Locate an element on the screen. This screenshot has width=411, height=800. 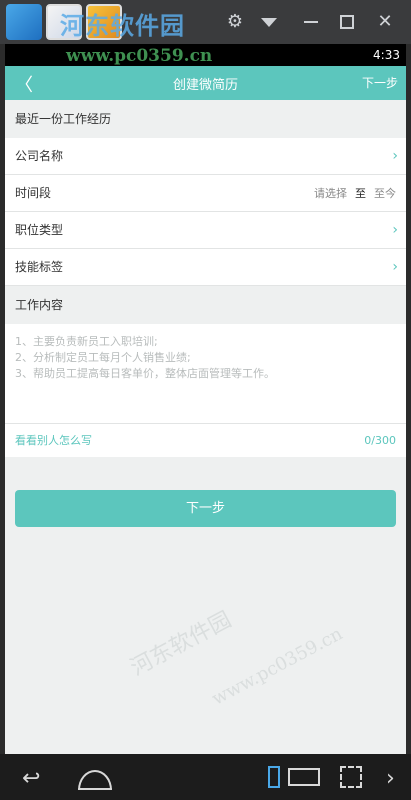
time-period-label: 时间段 is located at coordinates (33, 193).